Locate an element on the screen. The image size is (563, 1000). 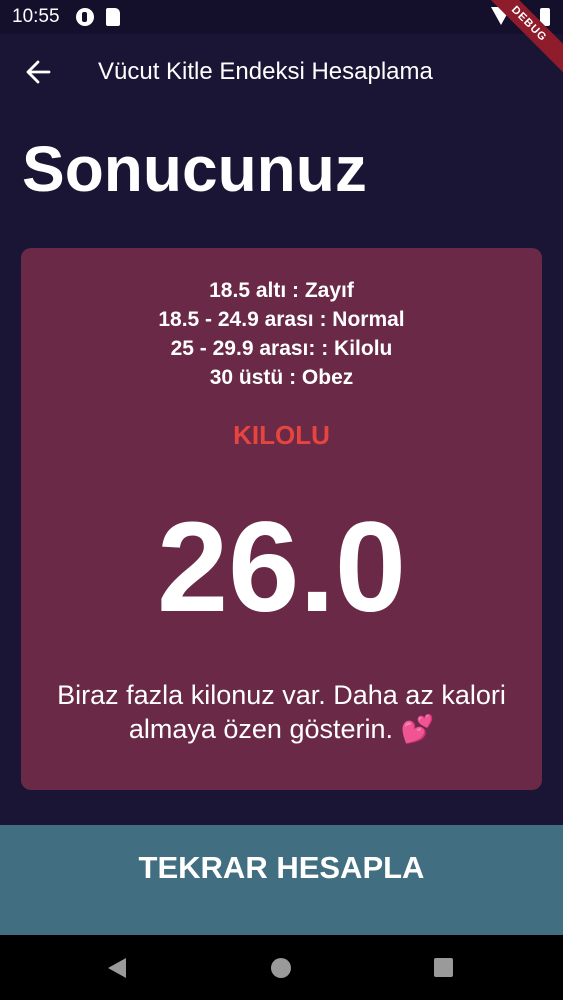
bmi-category: KILOLU is located at coordinates (281, 435).